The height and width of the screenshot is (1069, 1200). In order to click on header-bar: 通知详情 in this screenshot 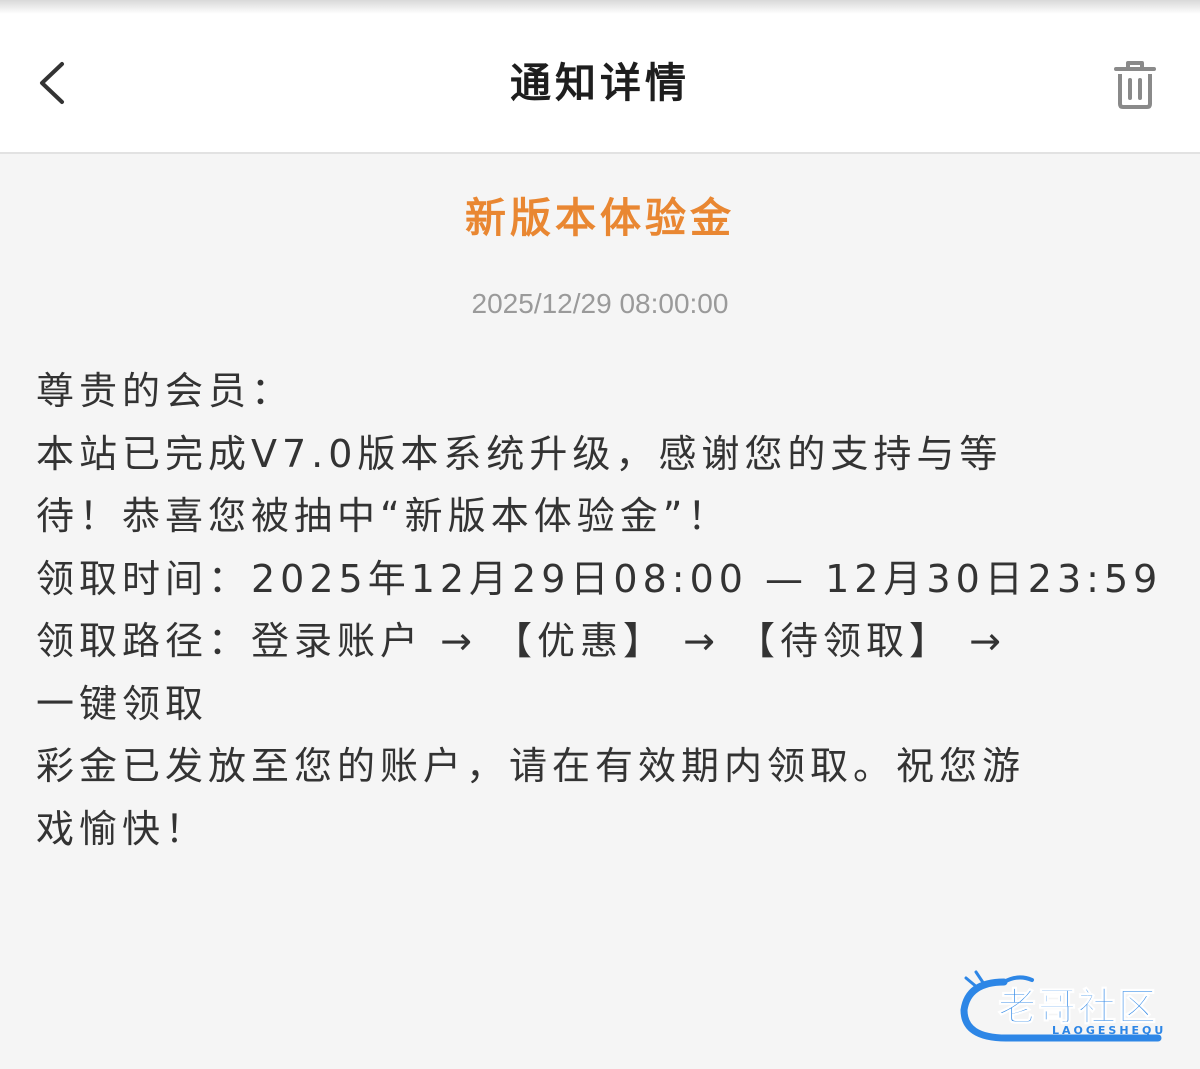, I will do `click(600, 84)`.